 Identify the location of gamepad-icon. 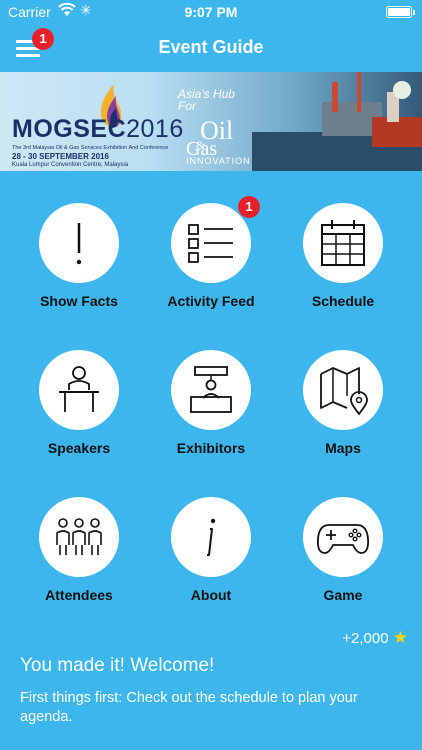
(343, 539).